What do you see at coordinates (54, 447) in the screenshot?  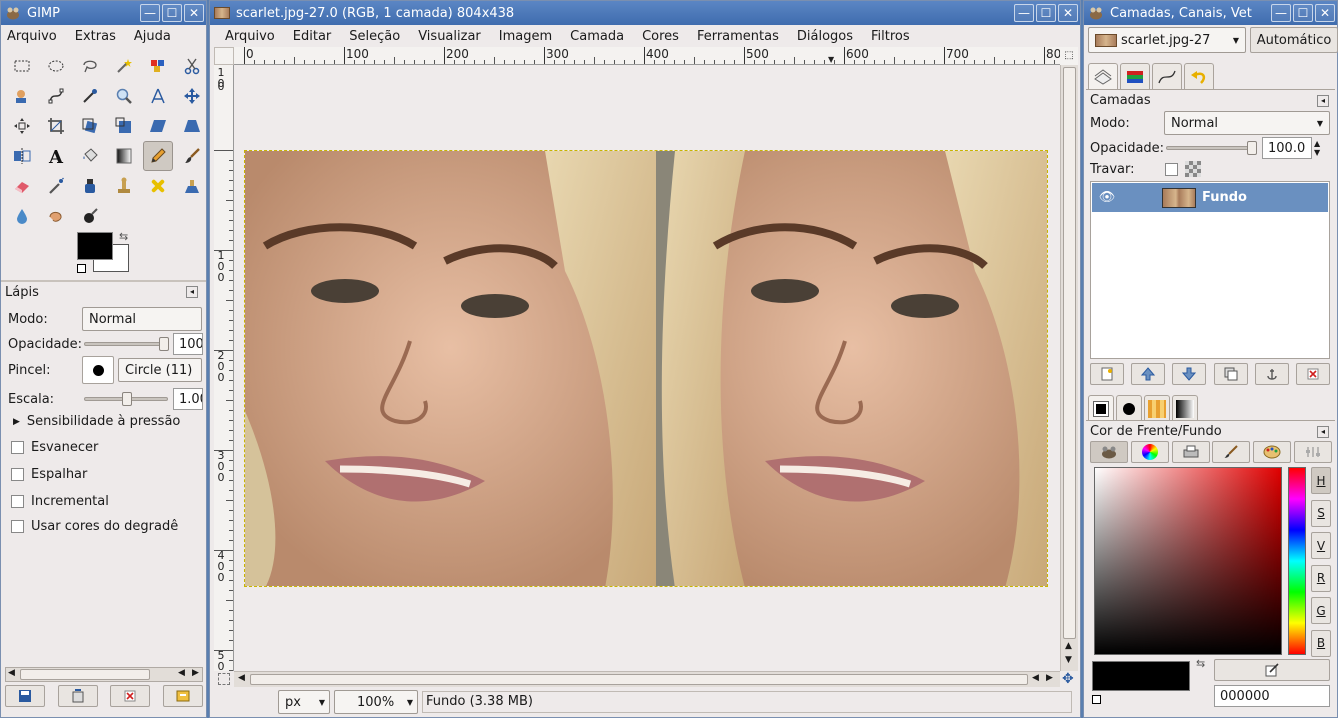 I see `check-fade: Esvanecer` at bounding box center [54, 447].